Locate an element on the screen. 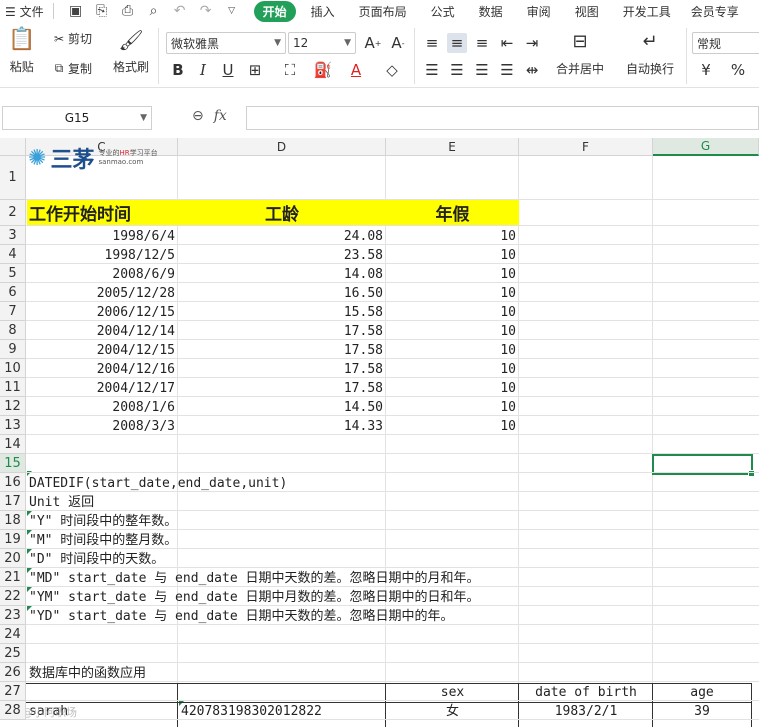 The image size is (759, 727). file-menu: ☰ 文件 is located at coordinates (24, 11).